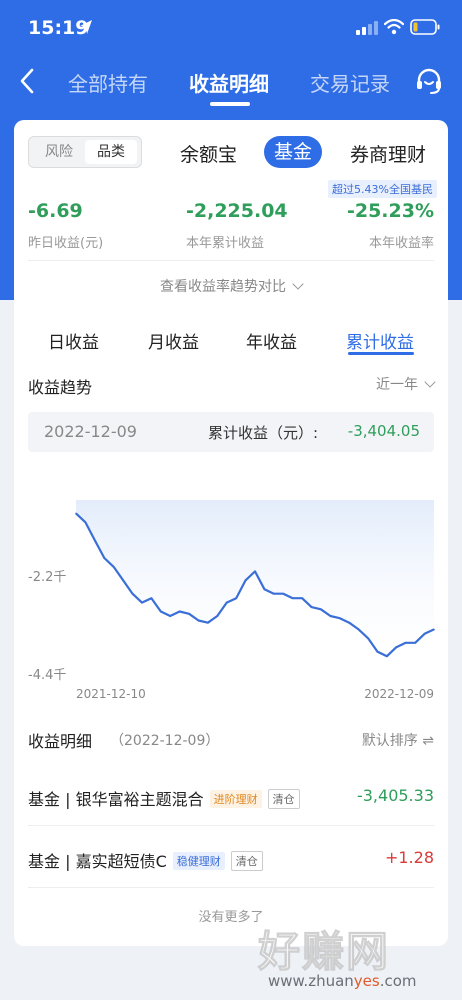 This screenshot has height=1000, width=462. What do you see at coordinates (271, 340) in the screenshot?
I see `tab-yearly-earnings: 年收益` at bounding box center [271, 340].